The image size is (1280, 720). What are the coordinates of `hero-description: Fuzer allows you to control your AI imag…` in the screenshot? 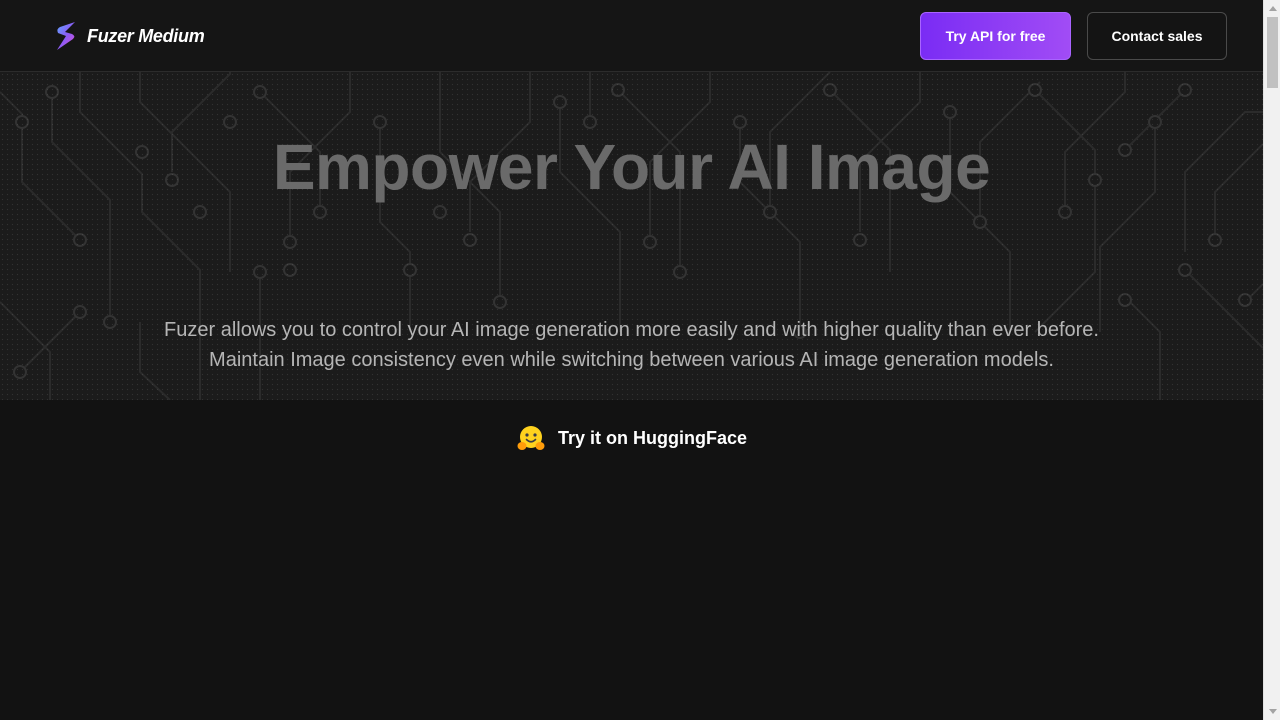 It's located at (631, 345).